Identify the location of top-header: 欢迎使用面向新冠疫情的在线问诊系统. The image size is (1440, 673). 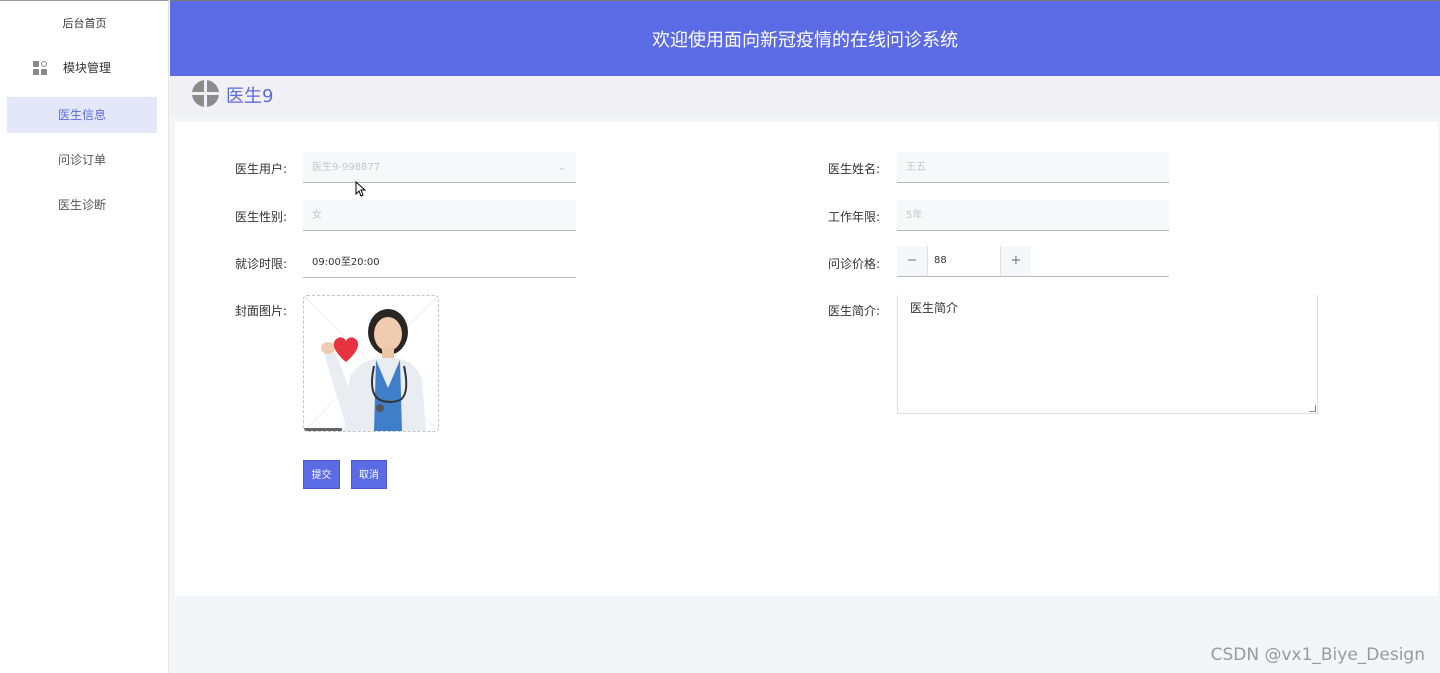
(805, 38).